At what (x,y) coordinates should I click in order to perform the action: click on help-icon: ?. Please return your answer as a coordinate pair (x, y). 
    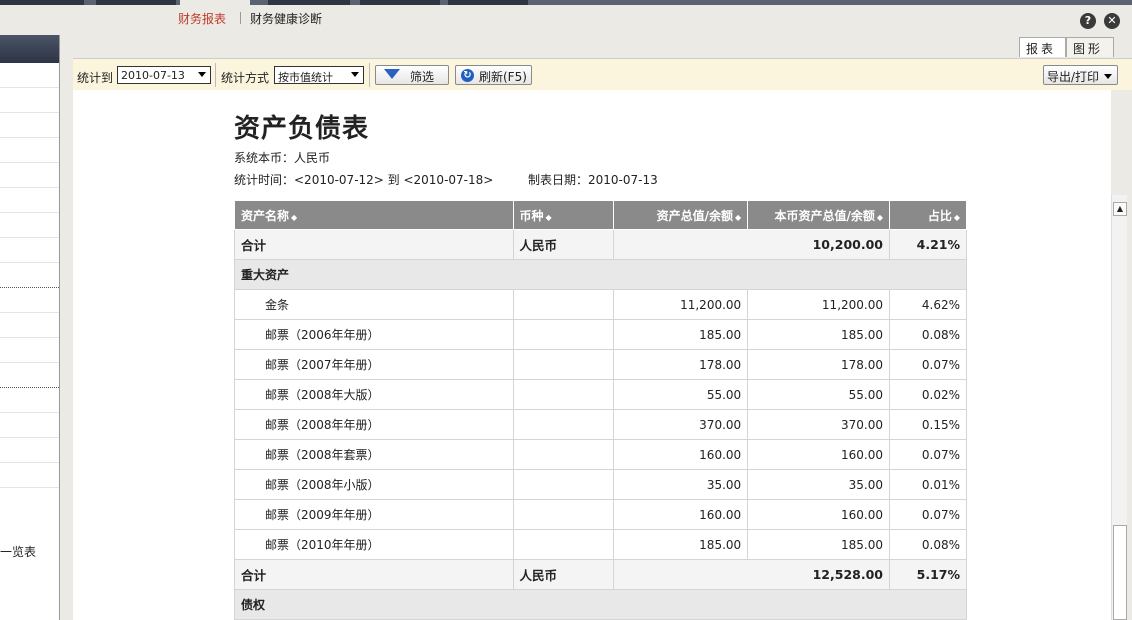
    Looking at the image, I should click on (1088, 21).